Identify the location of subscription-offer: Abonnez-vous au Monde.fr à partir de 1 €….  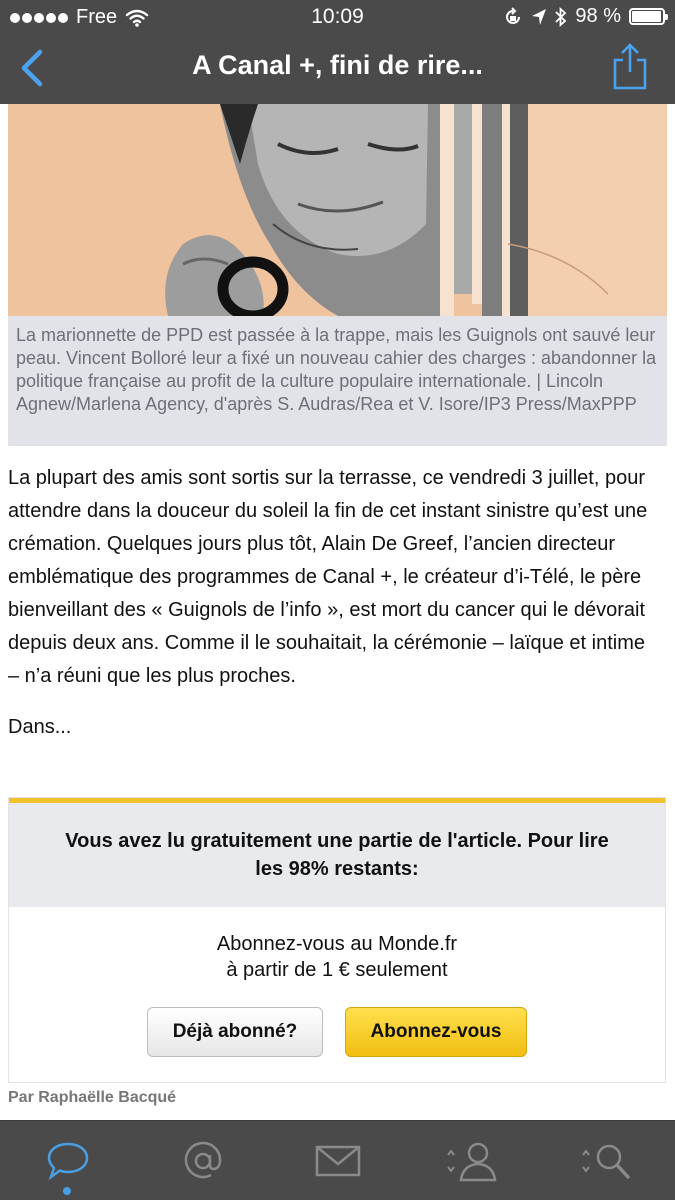
(337, 957).